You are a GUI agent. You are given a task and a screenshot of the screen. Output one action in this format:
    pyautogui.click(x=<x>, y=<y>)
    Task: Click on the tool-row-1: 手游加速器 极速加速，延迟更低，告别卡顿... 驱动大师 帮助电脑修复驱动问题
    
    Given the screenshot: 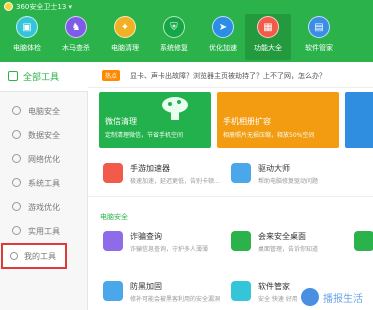 What is the action you would take?
    pyautogui.click(x=230, y=174)
    